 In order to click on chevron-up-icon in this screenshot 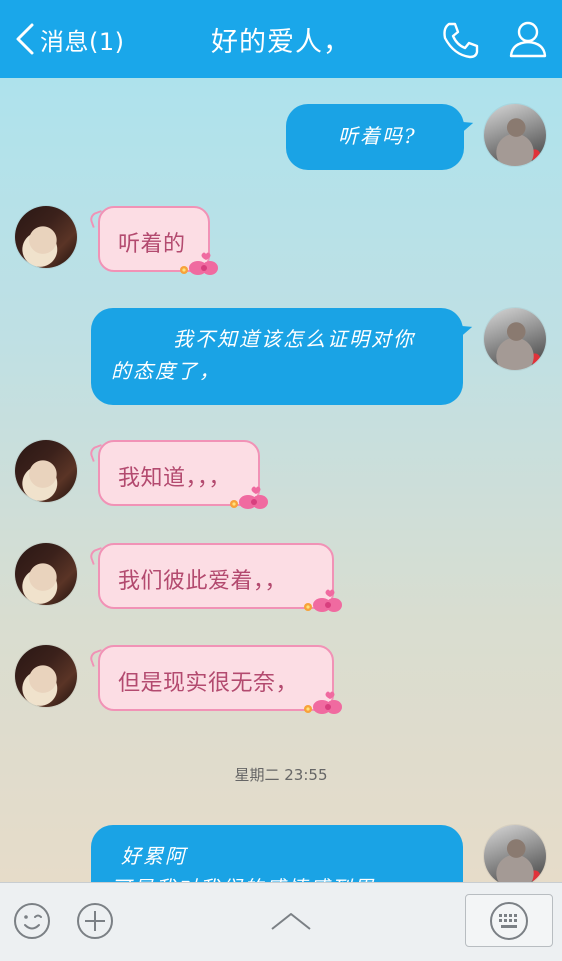, I will do `click(291, 921)`.